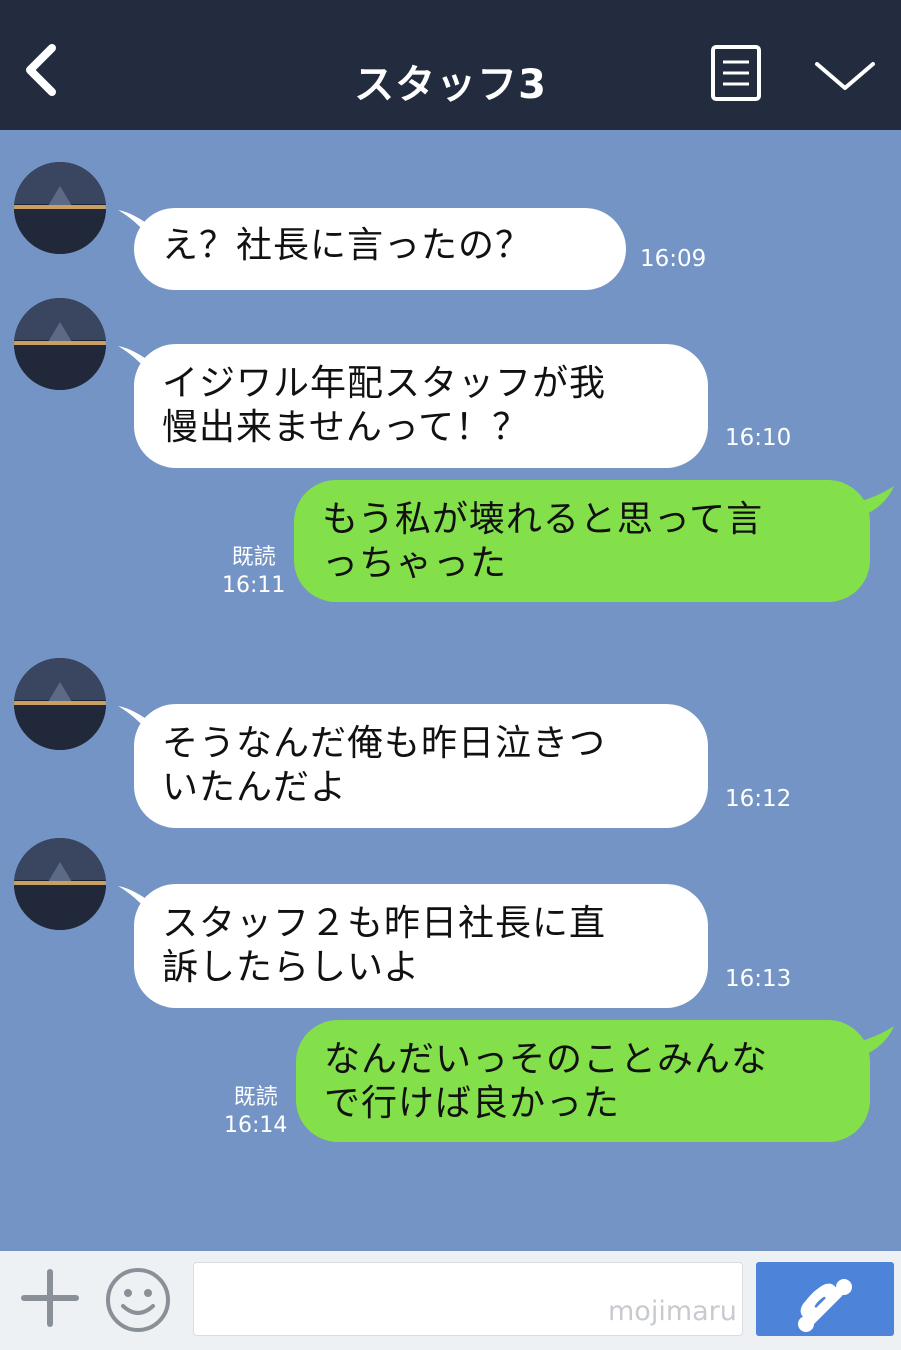  What do you see at coordinates (421, 766) in the screenshot?
I see `incoming-message: そうなんだ俺も昨日泣きつ いたんだよ` at bounding box center [421, 766].